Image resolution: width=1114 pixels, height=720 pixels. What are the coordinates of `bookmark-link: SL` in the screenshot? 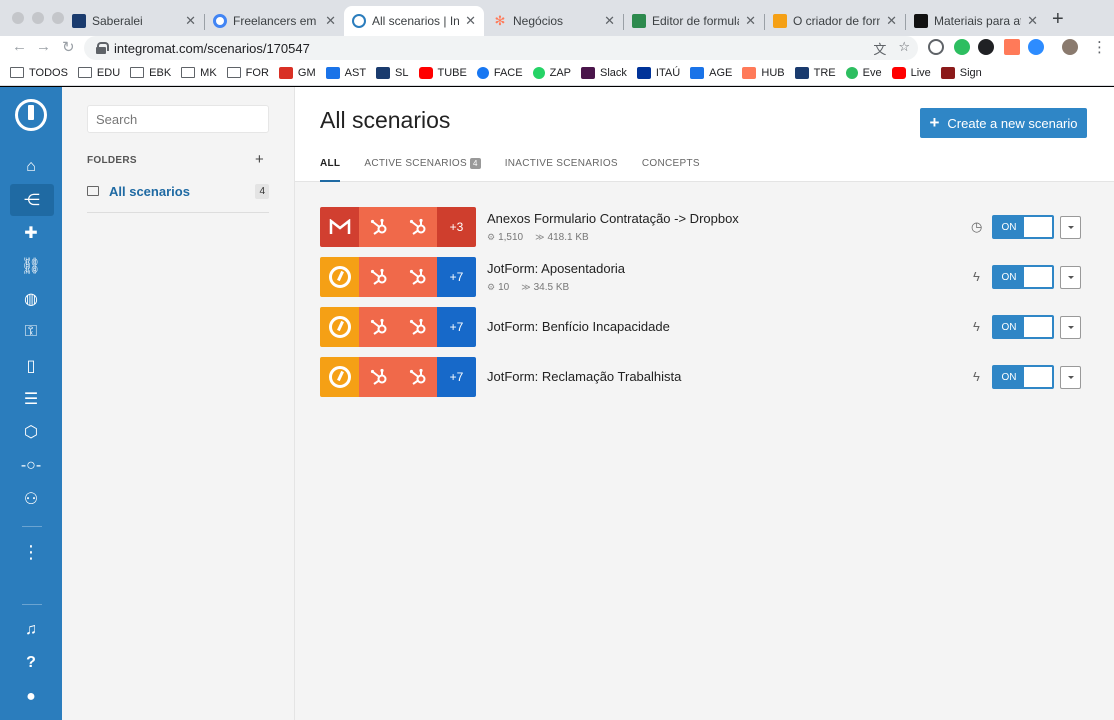 It's located at (392, 72).